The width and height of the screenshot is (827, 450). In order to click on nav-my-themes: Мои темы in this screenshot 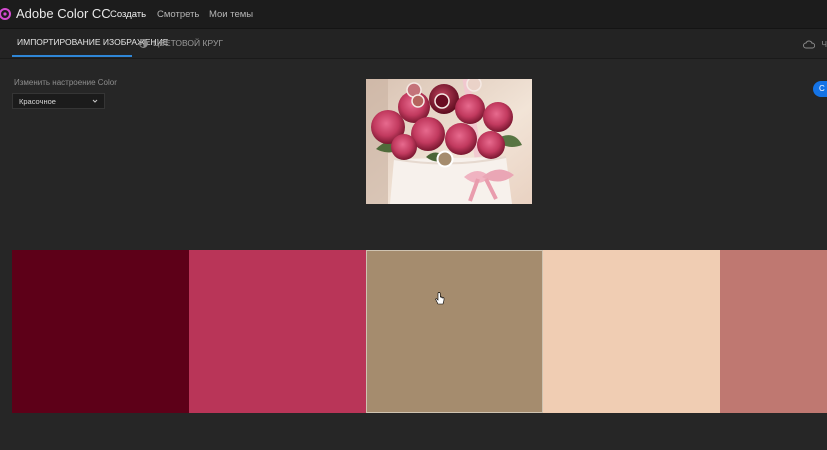, I will do `click(231, 14)`.